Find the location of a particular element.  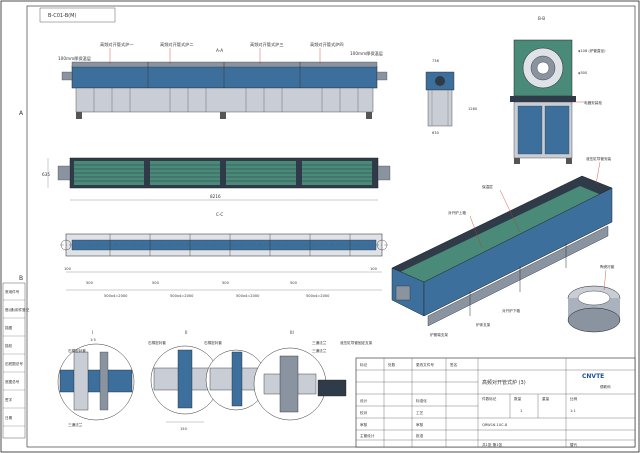

callout-furnace-2: 高频对开管式炉二 is located at coordinates (177, 44).